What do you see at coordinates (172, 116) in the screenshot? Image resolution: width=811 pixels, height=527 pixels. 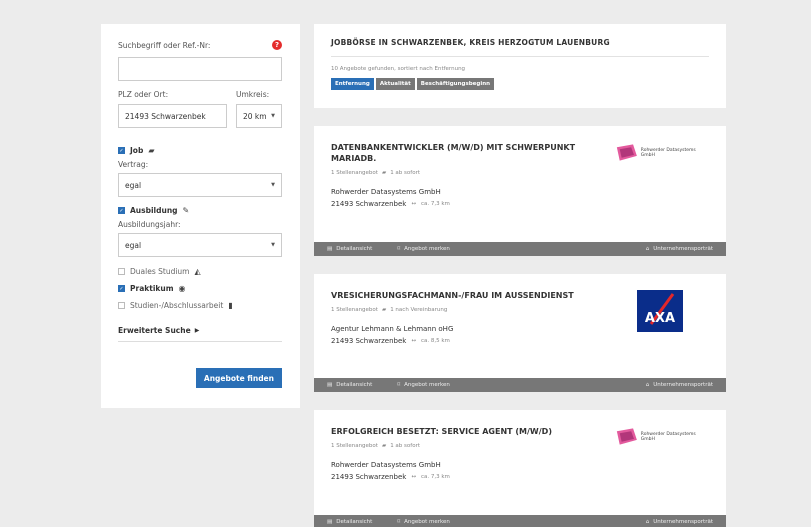 I see `location-input: 21493 Schwarzenbek` at bounding box center [172, 116].